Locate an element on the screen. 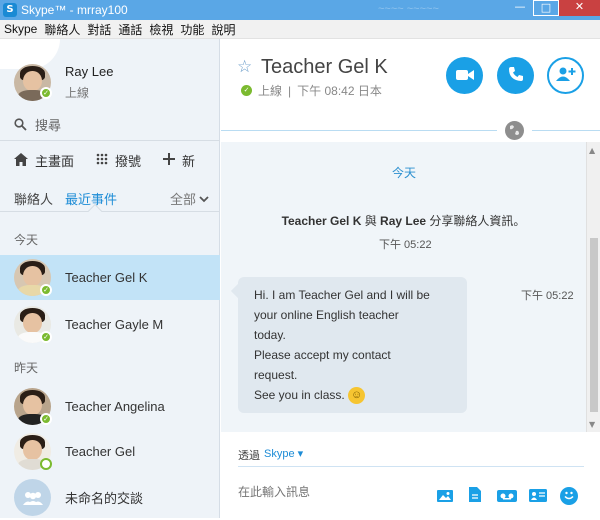  message-line: today. is located at coordinates (270, 335).